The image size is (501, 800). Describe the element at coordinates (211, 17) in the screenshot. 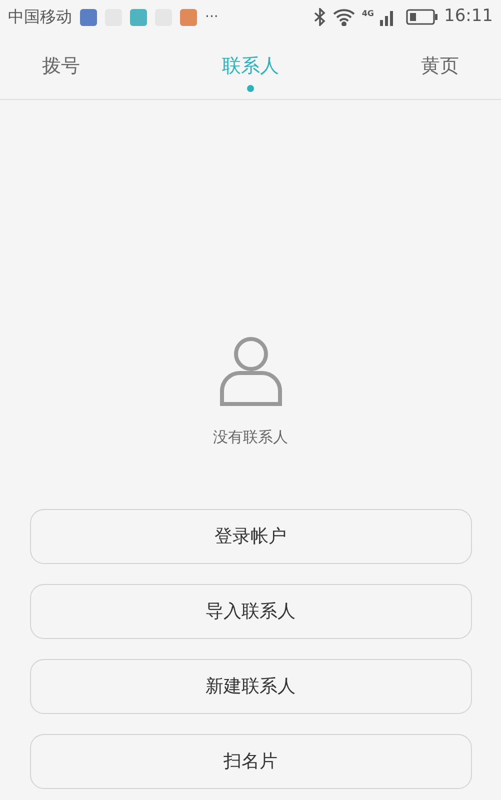

I see `more-notifications: ···` at that location.